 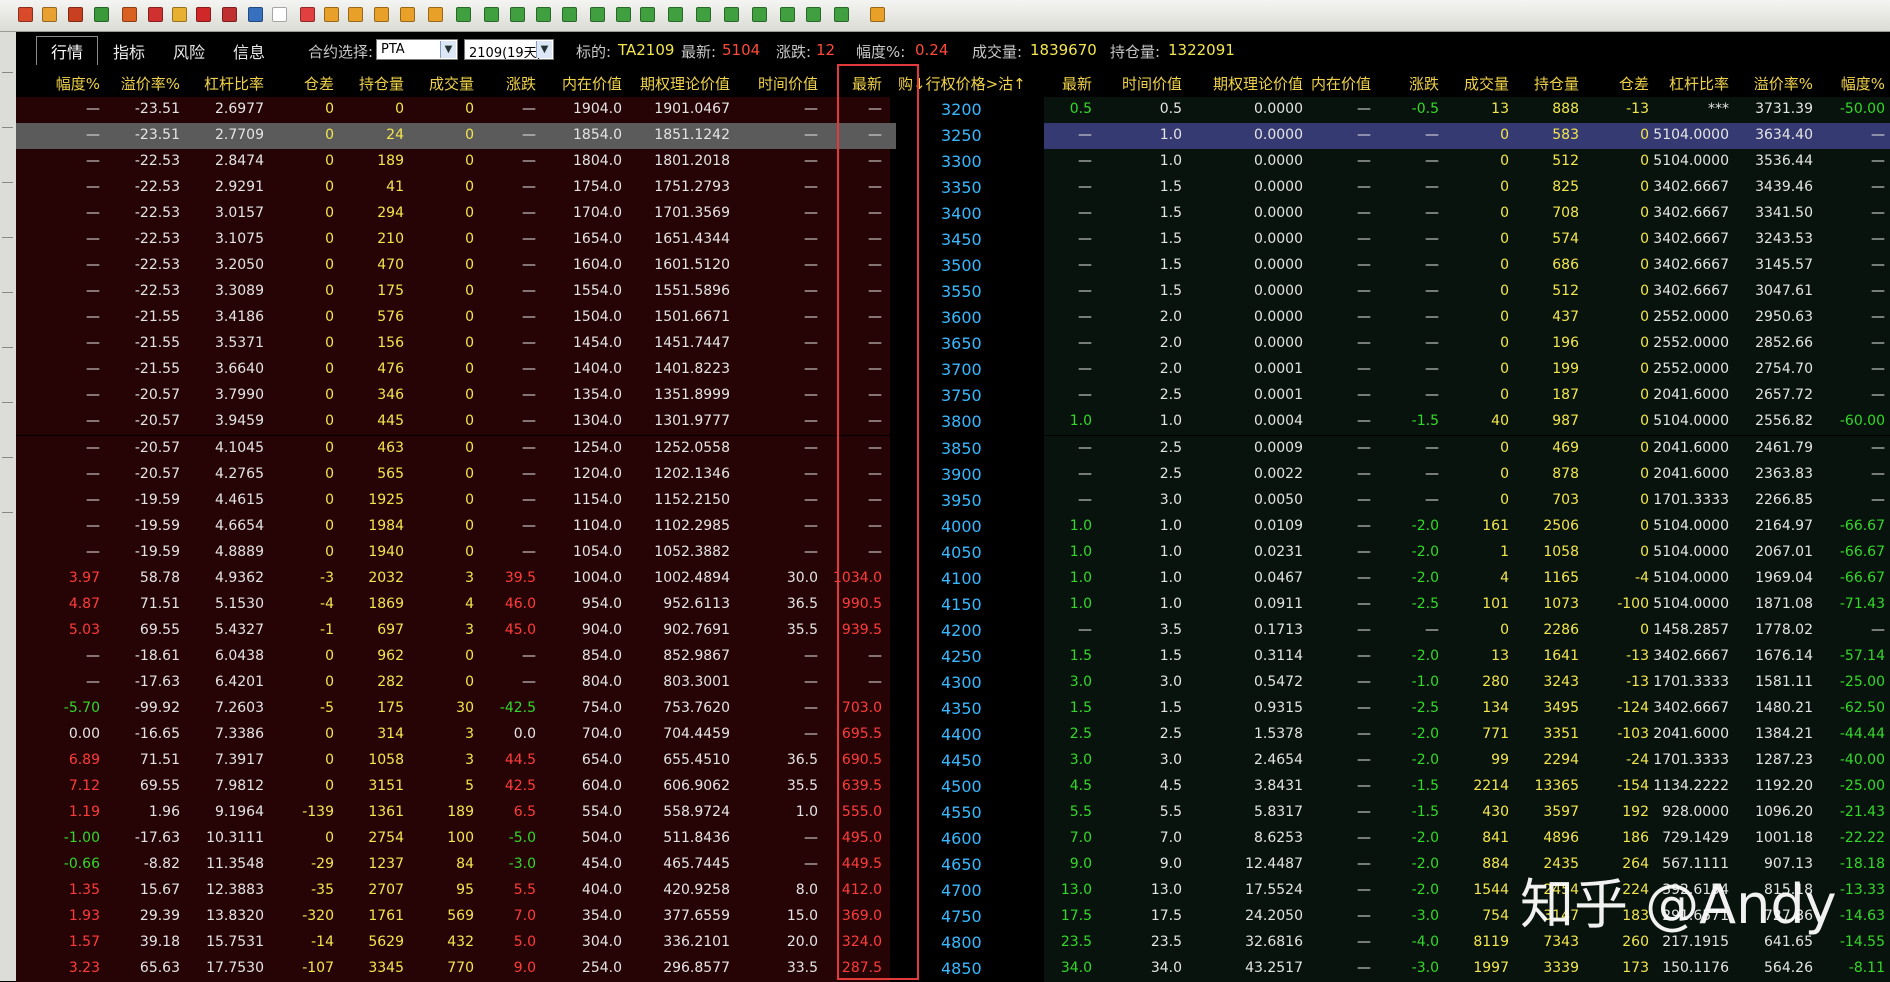 I want to click on put-cell: 173, so click(x=1635, y=968).